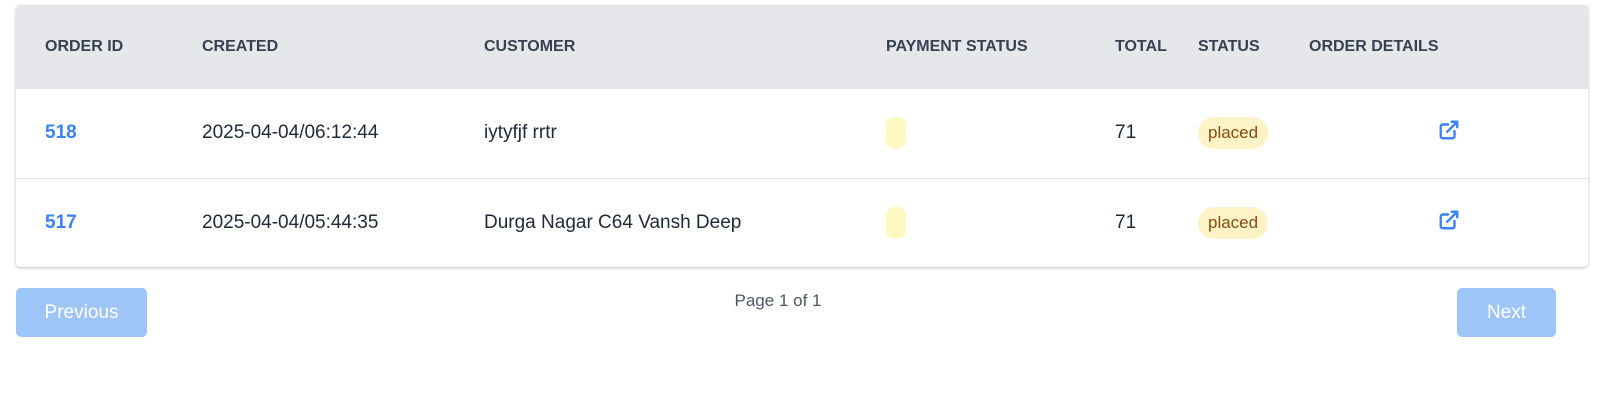 The height and width of the screenshot is (401, 1597). Describe the element at coordinates (240, 46) in the screenshot. I see `header-created: CREATED` at that location.